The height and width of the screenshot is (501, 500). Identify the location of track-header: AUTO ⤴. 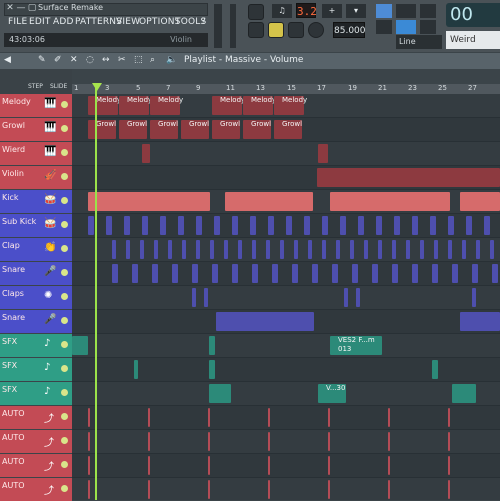
(36, 489).